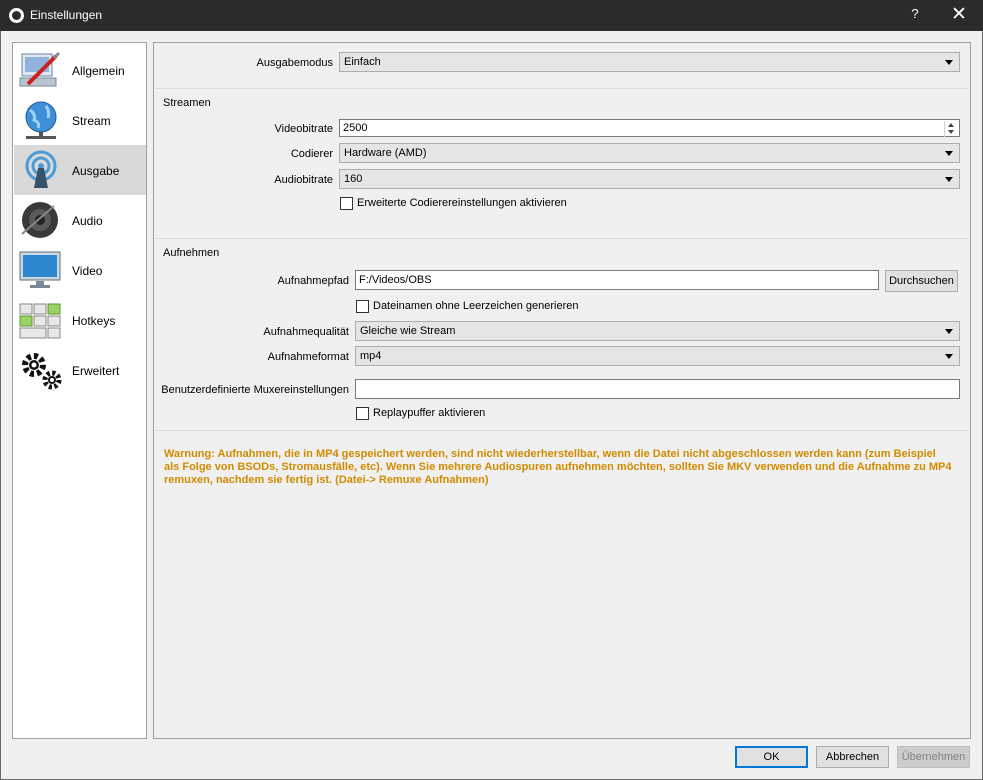 The width and height of the screenshot is (983, 780). What do you see at coordinates (649, 128) in the screenshot?
I see `video-bitrate-spinbox: 2500` at bounding box center [649, 128].